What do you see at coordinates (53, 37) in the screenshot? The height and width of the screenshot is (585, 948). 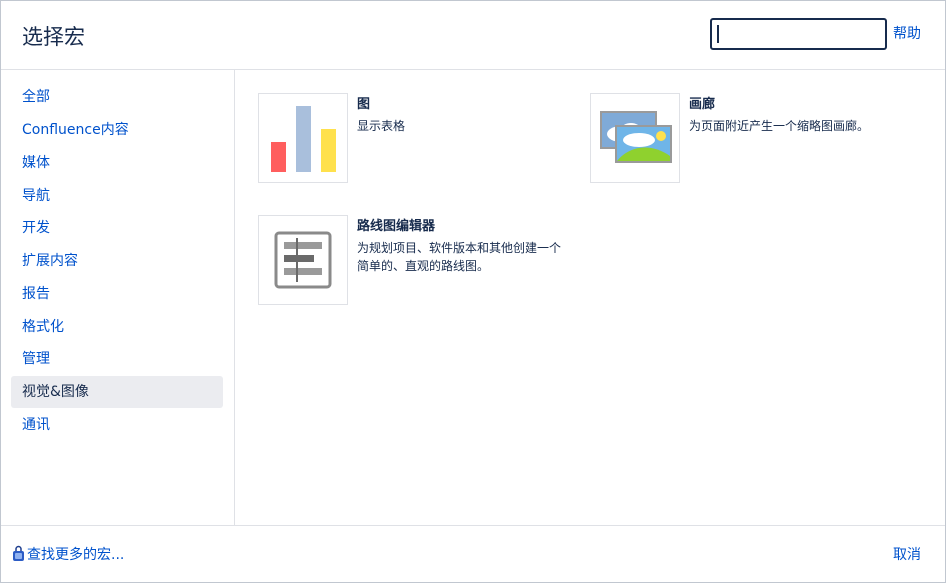 I see `dialog-title: 选择宏` at bounding box center [53, 37].